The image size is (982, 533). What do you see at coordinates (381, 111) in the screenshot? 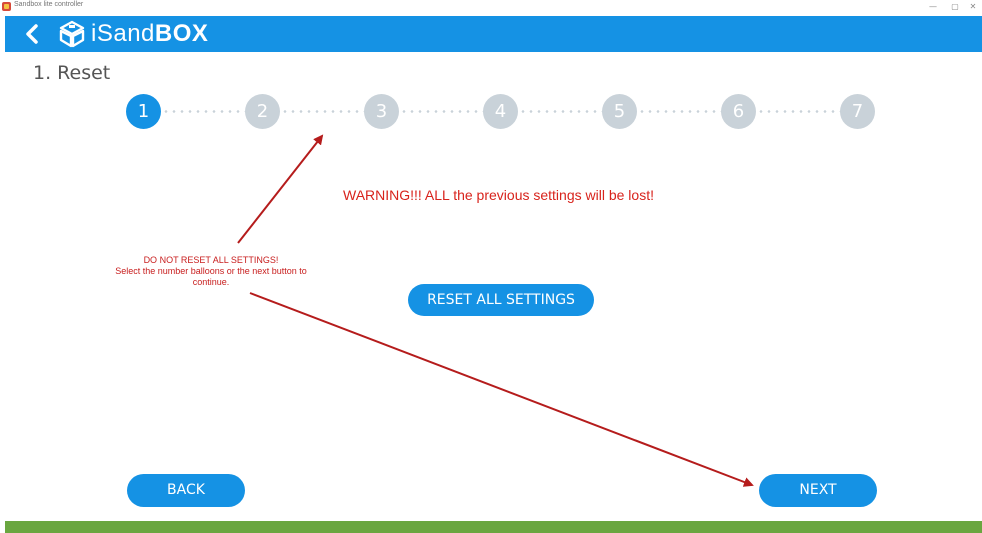
I see `step-balloon-3: 3` at bounding box center [381, 111].